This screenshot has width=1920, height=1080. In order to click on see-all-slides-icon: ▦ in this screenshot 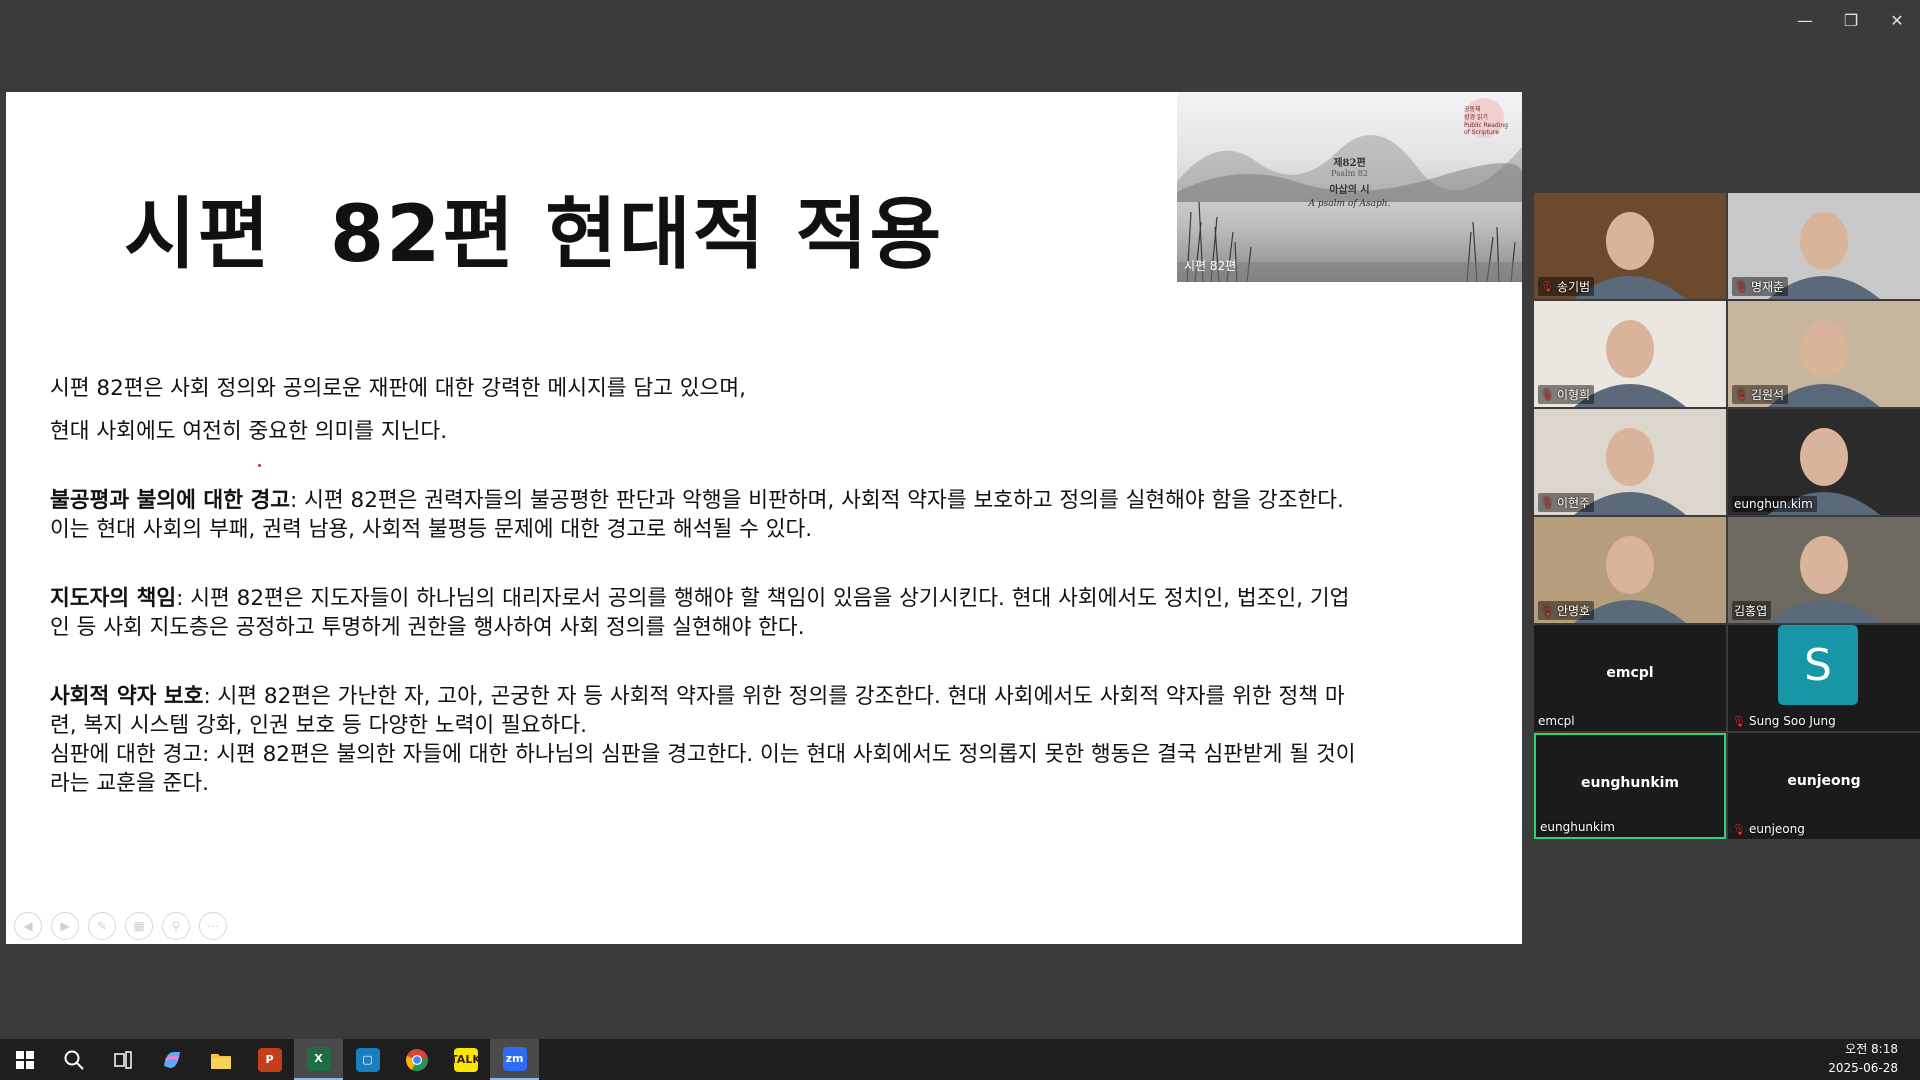, I will do `click(139, 926)`.